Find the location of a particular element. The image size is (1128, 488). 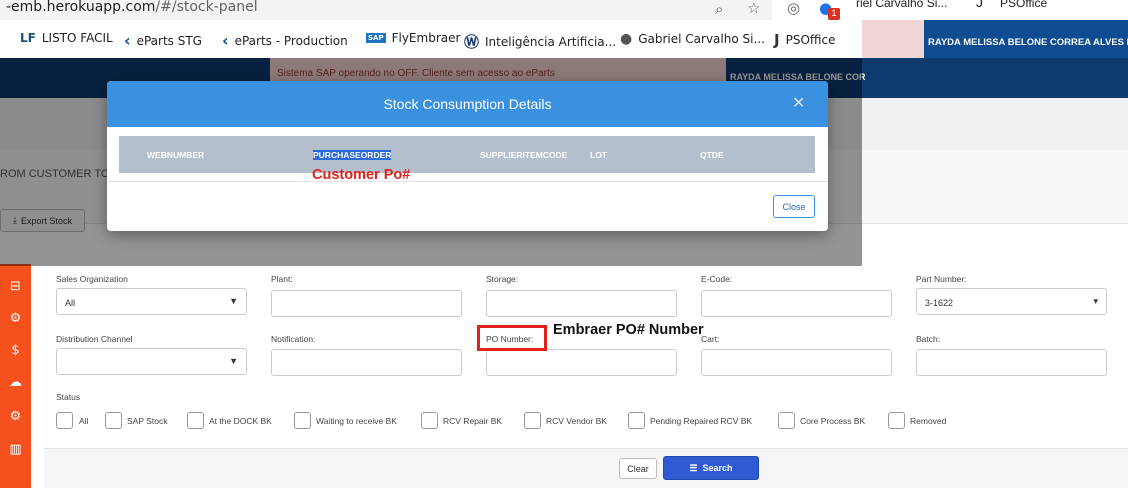

status-label: Status is located at coordinates (68, 397).